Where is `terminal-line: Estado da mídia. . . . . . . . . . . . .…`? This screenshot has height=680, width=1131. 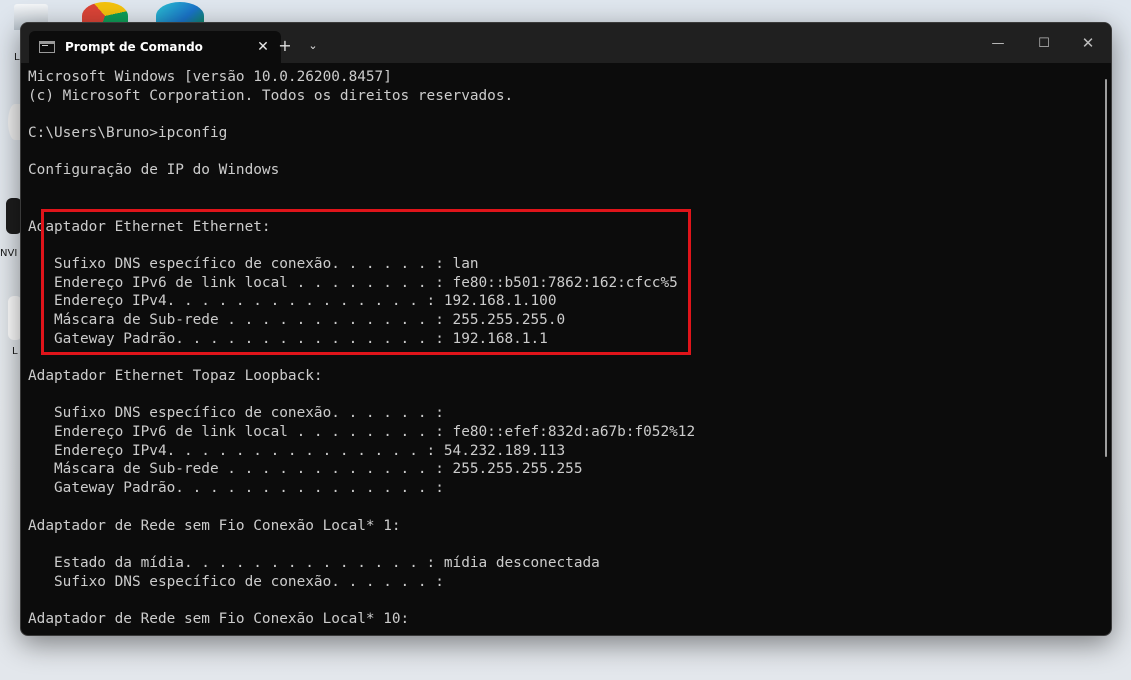 terminal-line: Estado da mídia. . . . . . . . . . . . .… is located at coordinates (314, 562).